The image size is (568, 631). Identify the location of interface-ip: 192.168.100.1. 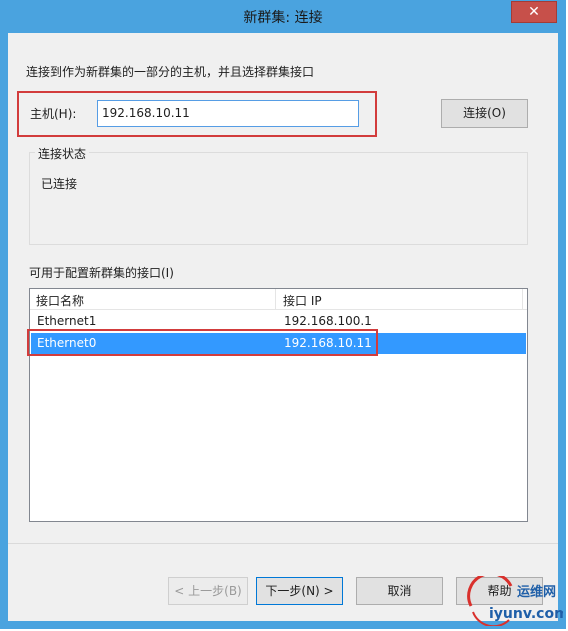
(328, 321).